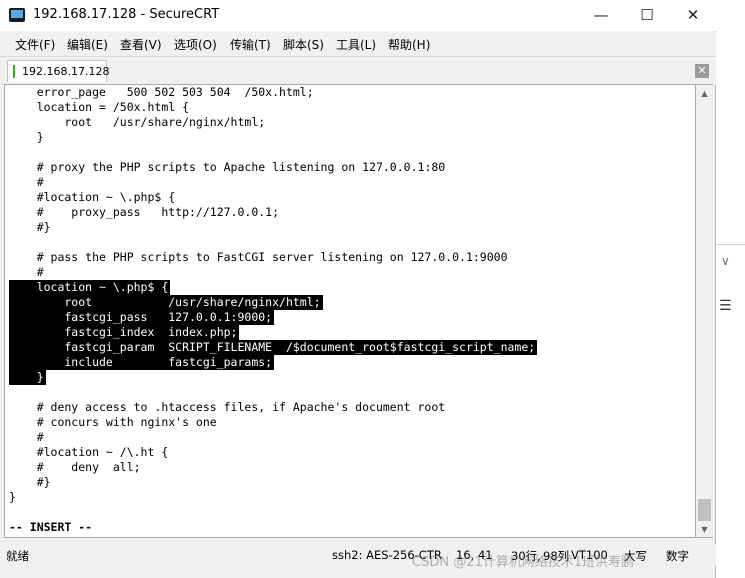 This screenshot has height=578, width=745. Describe the element at coordinates (17, 556) in the screenshot. I see `status-ready: 就绪` at that location.